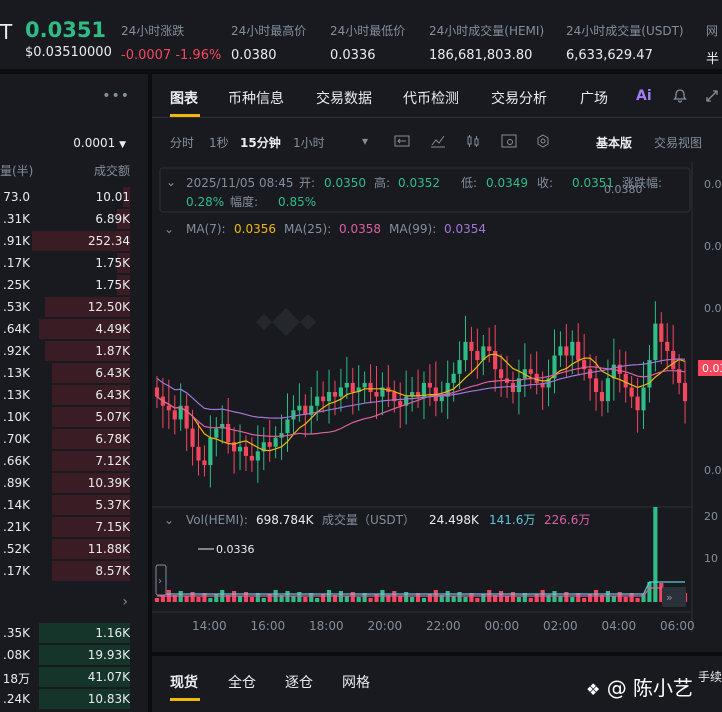  Describe the element at coordinates (356, 682) in the screenshot. I see `tab-grid: 网格` at that location.